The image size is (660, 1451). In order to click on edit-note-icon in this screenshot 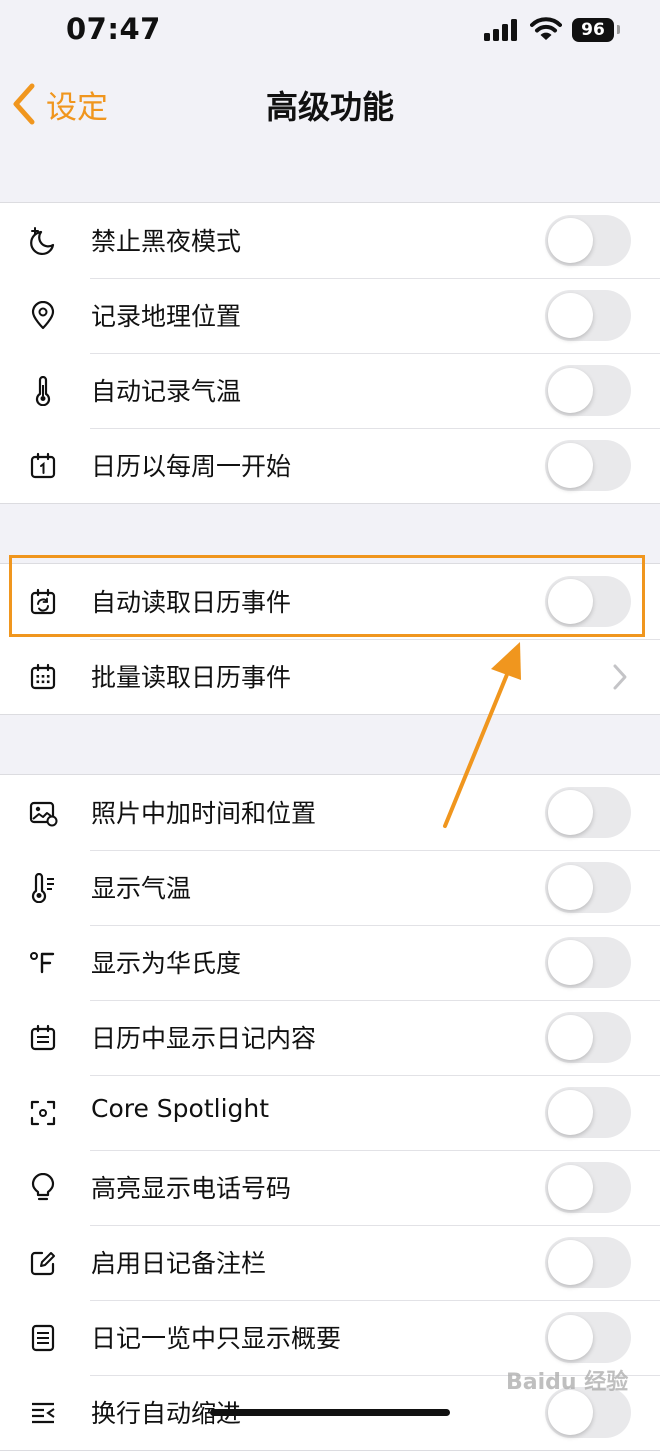, I will do `click(42, 1263)`.